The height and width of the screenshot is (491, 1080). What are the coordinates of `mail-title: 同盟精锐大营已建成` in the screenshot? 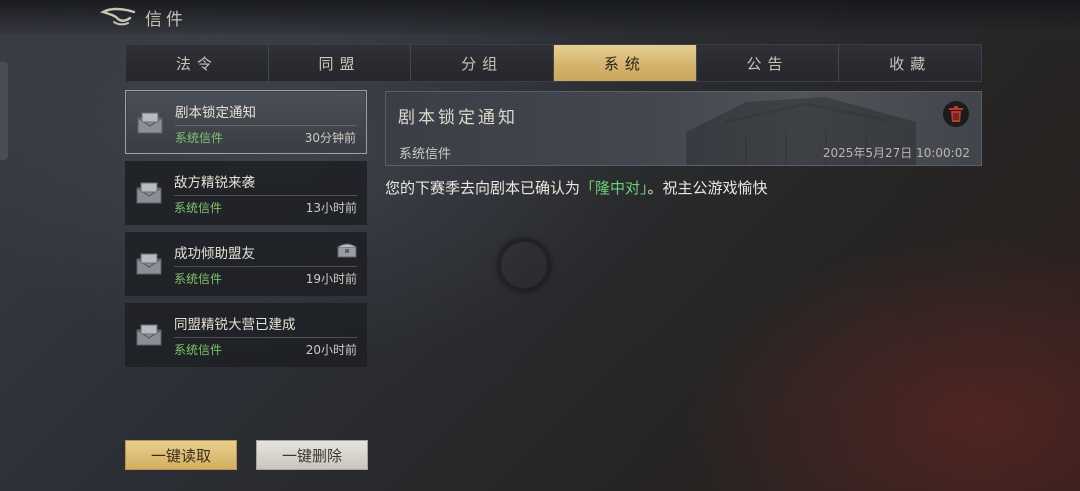 It's located at (235, 325).